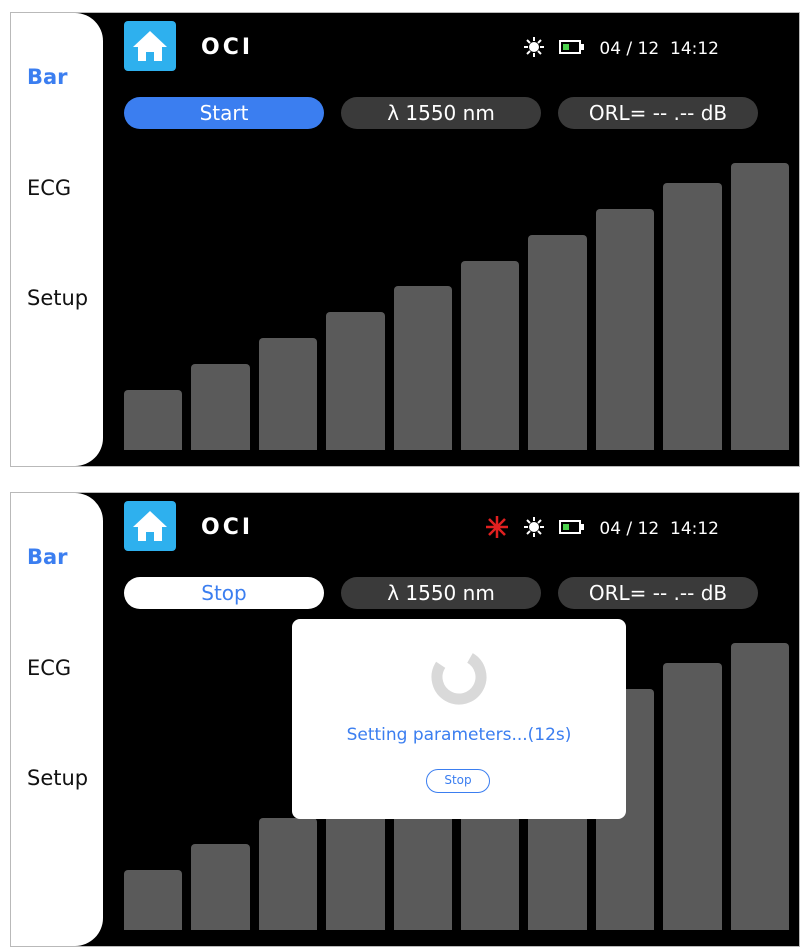 Image resolution: width=800 pixels, height=947 pixels. What do you see at coordinates (459, 735) in the screenshot?
I see `dialog-message: Setting parameters...(12s)` at bounding box center [459, 735].